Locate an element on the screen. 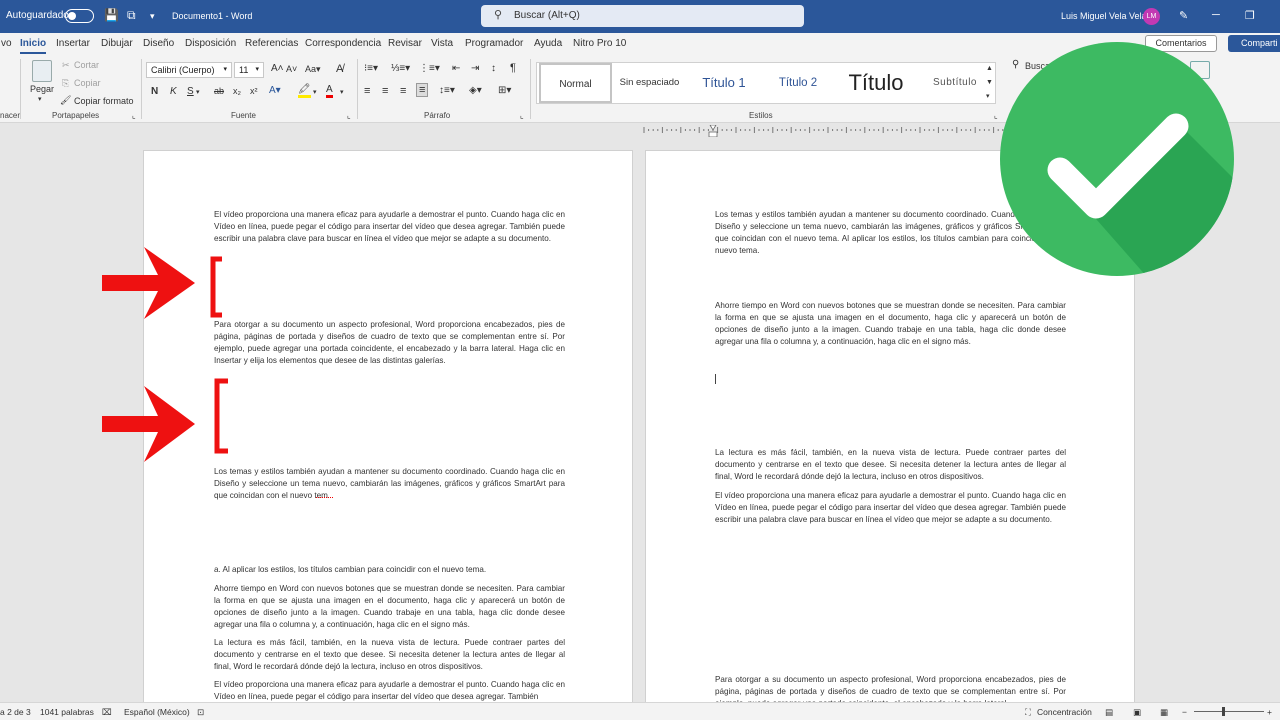  search-box: ⚲ Buscar (Alt+Q) is located at coordinates (642, 16).